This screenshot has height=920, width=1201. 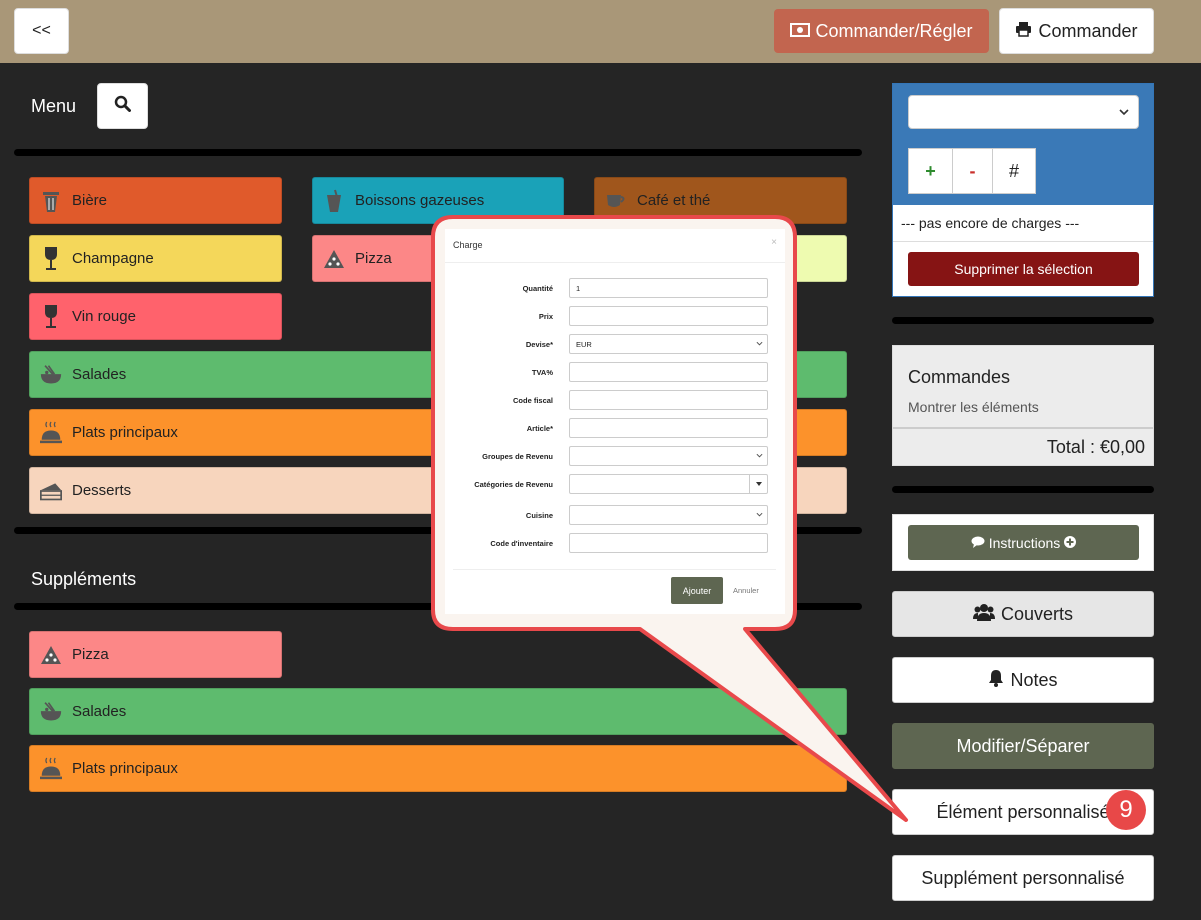 I want to click on banknote-icon, so click(x=800, y=31).